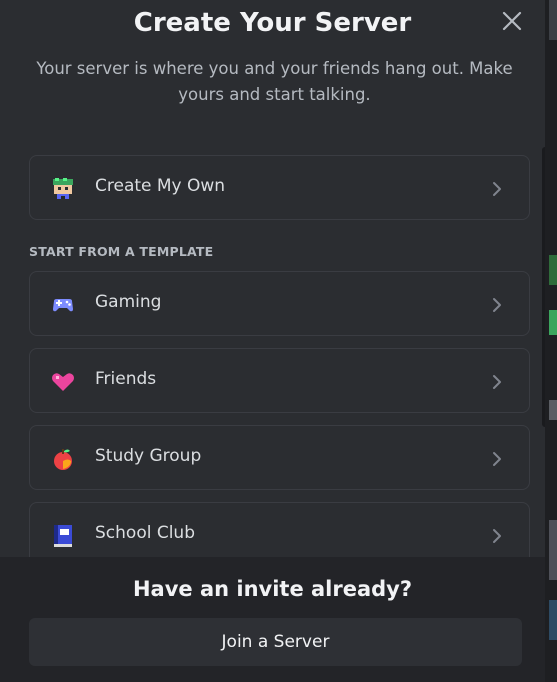 This screenshot has height=682, width=557. What do you see at coordinates (279, 303) in the screenshot?
I see `template-gaming-button: Gaming` at bounding box center [279, 303].